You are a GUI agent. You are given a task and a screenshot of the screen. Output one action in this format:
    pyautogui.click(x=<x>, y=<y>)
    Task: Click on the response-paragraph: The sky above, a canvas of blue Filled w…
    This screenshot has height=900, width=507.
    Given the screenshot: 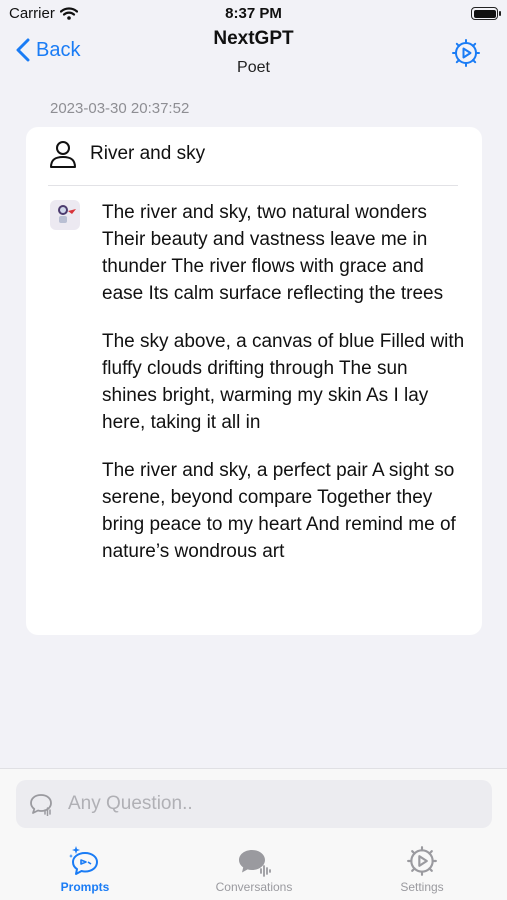 What is the action you would take?
    pyautogui.click(x=283, y=382)
    